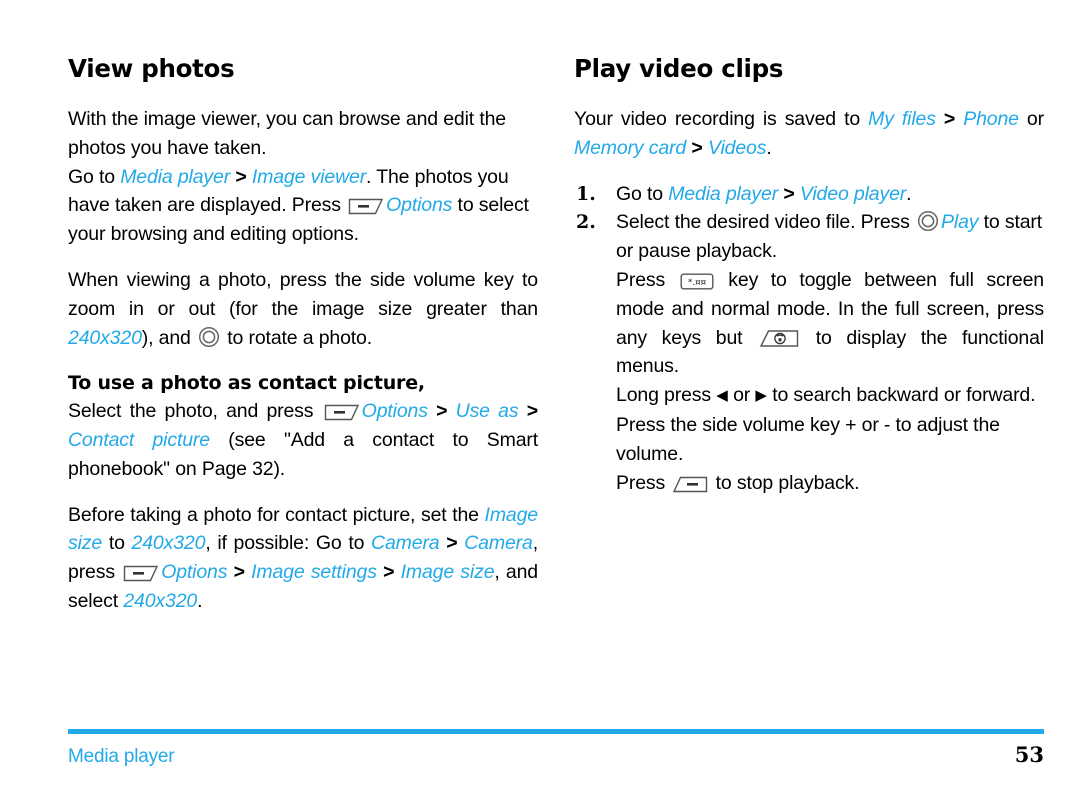 The width and height of the screenshot is (1080, 810). I want to click on right-softkey-icon, so click(690, 484).